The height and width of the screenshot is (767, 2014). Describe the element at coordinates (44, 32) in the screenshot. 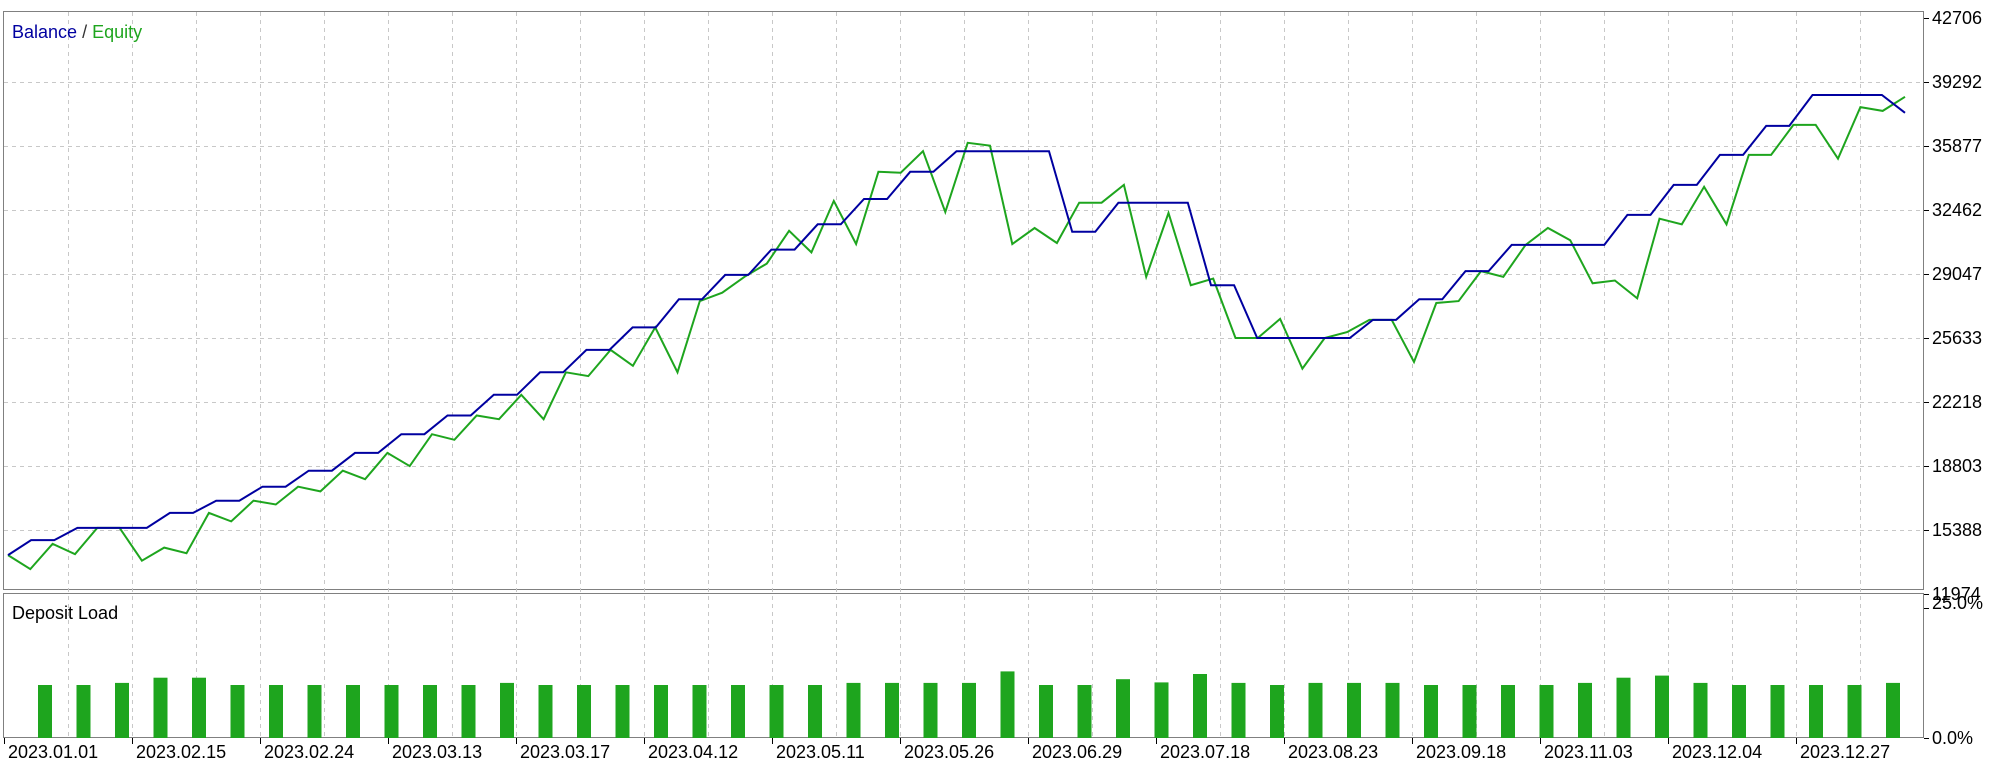

I see `legend-balance-label: Balance` at that location.